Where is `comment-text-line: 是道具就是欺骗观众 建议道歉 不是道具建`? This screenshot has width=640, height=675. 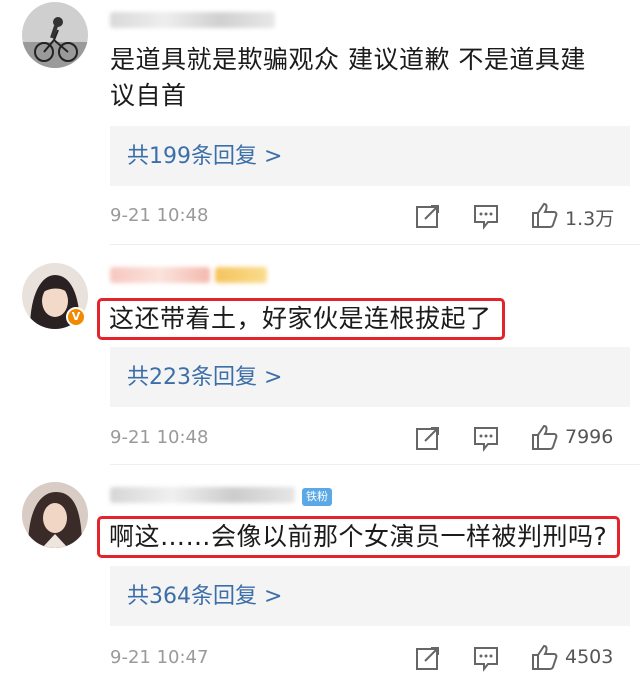
comment-text-line: 是道具就是欺骗观众 建议道歉 不是道具建 is located at coordinates (348, 59).